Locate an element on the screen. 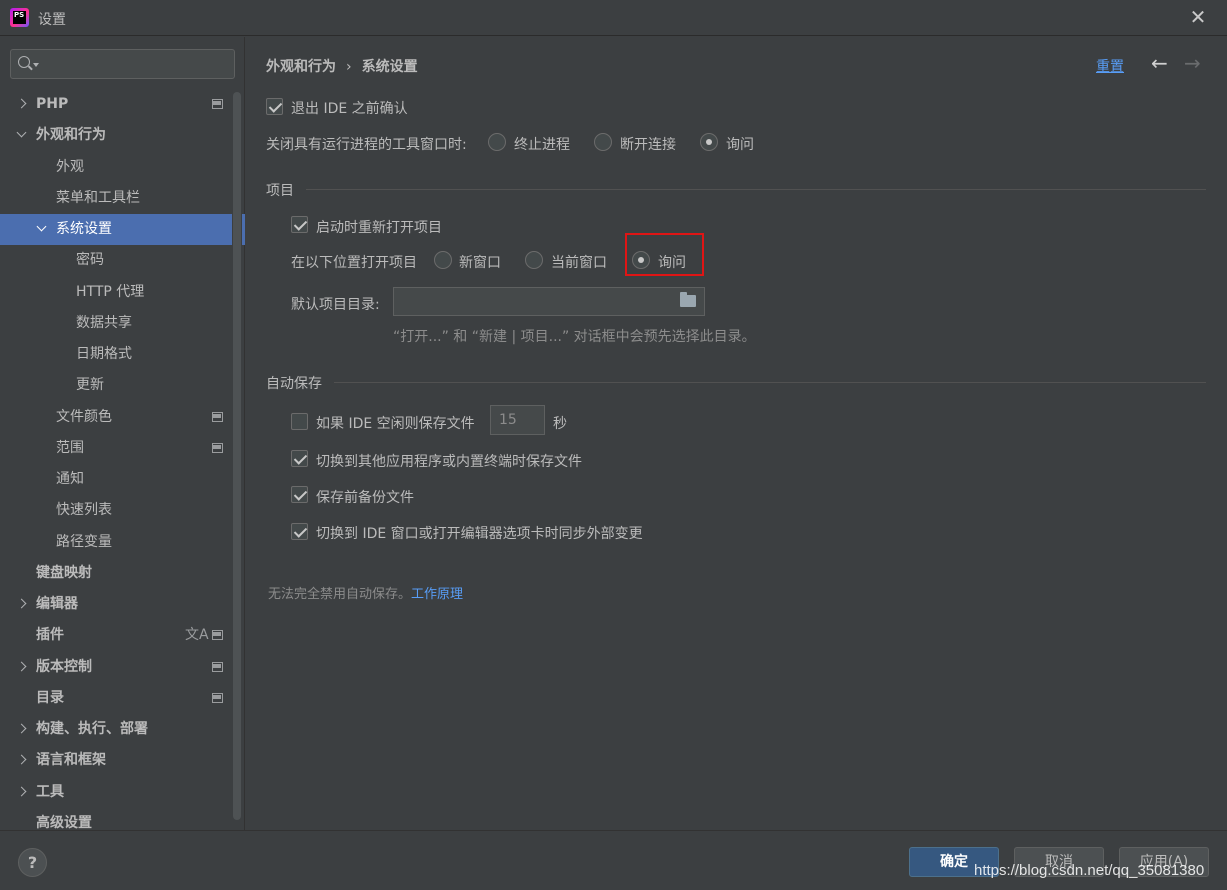 The height and width of the screenshot is (890, 1227). sync-external-changes-checkbox is located at coordinates (299, 531).